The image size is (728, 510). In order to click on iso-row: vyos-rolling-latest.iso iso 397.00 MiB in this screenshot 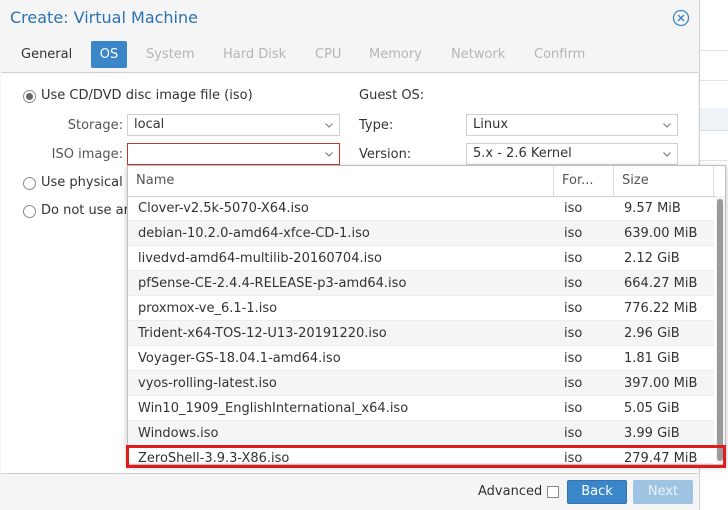, I will do `click(421, 383)`.